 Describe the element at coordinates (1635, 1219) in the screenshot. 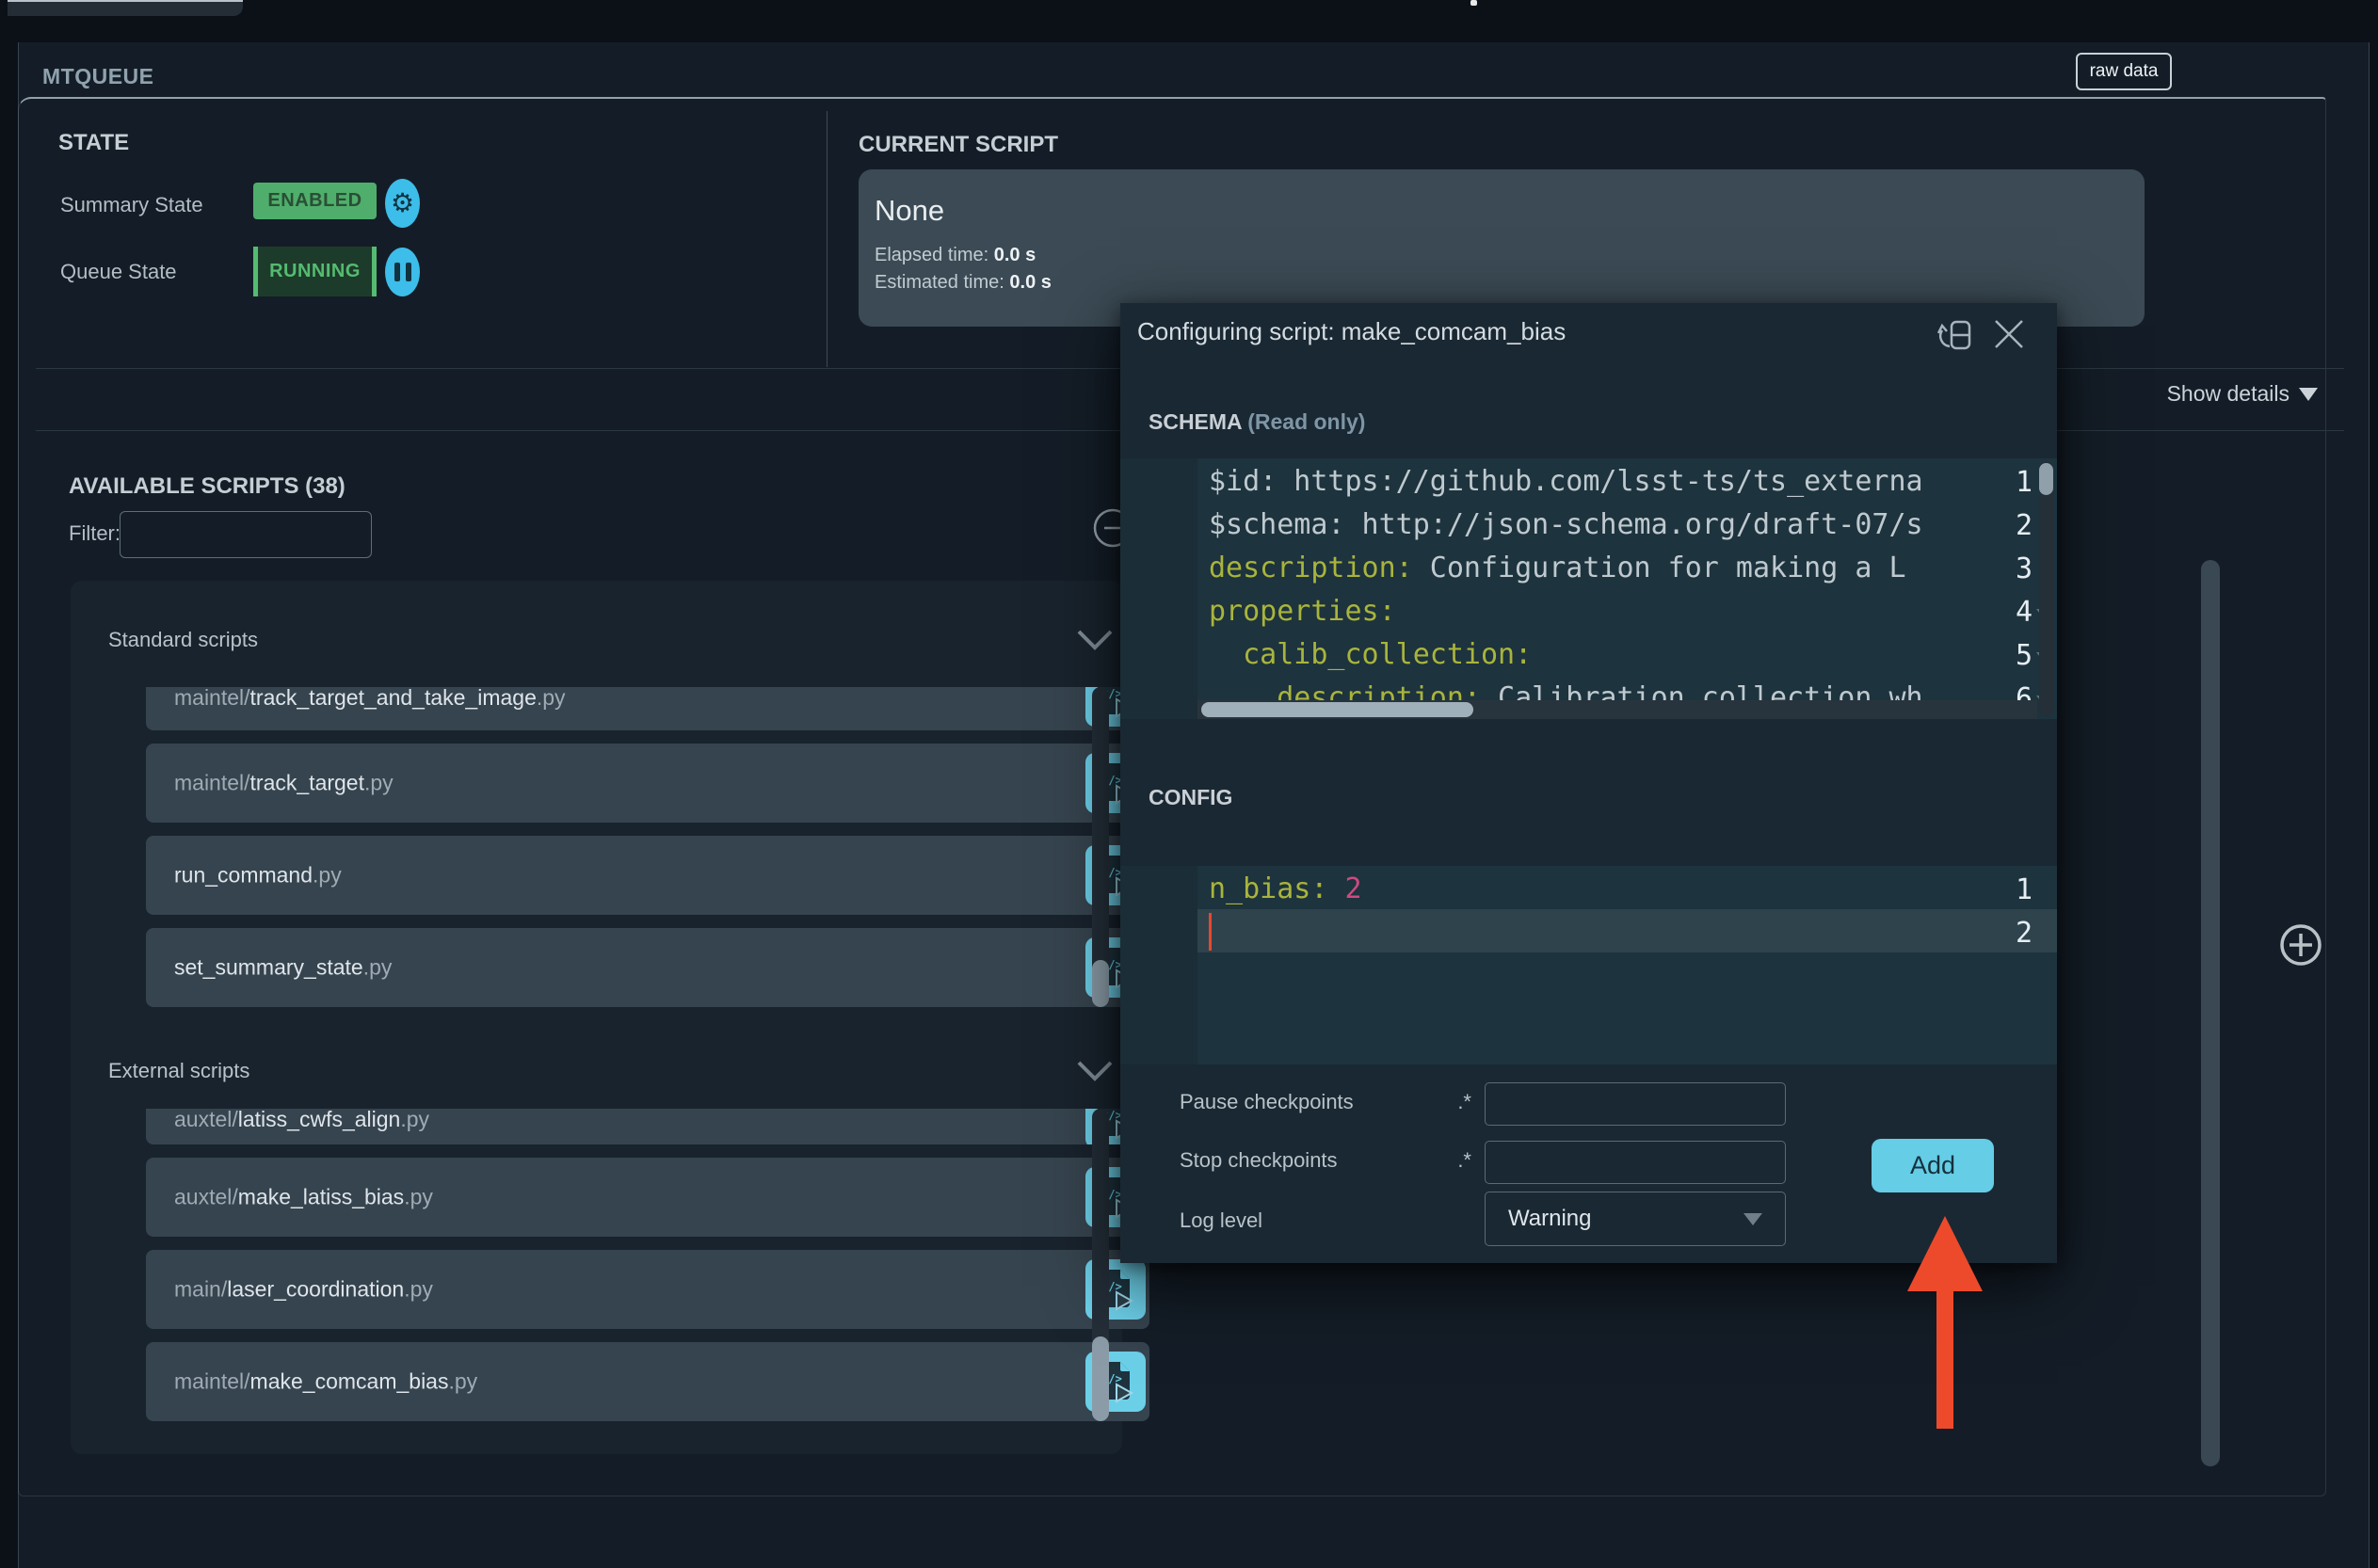

I see `log-level-select: Warning` at that location.